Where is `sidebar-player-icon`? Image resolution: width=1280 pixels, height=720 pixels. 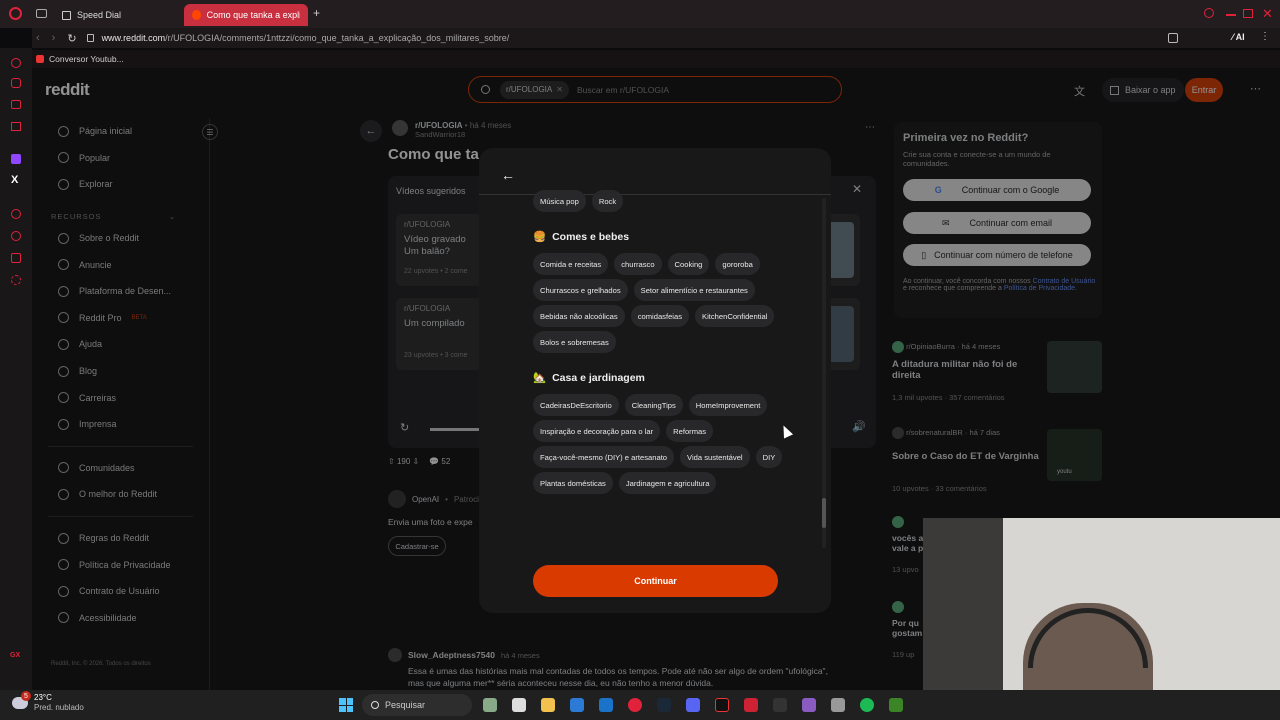
sidebar-player-icon is located at coordinates (16, 214).